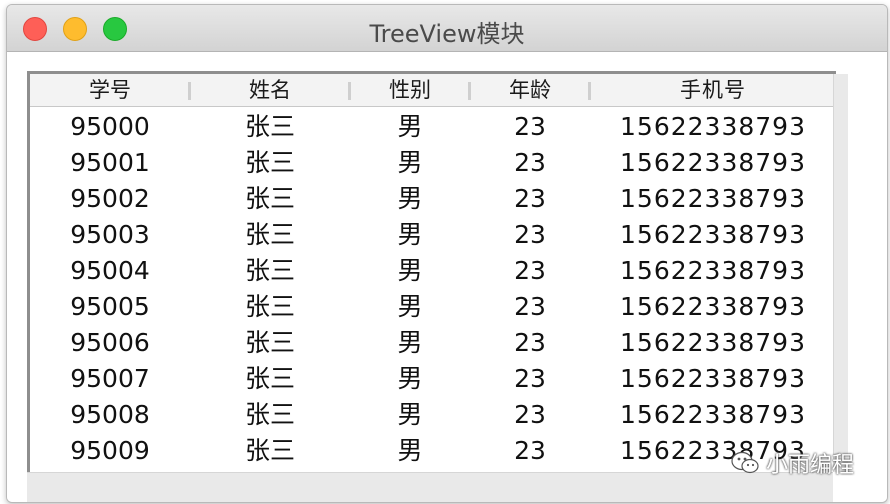 The width and height of the screenshot is (890, 504). I want to click on cell-student-id: 95009, so click(110, 450).